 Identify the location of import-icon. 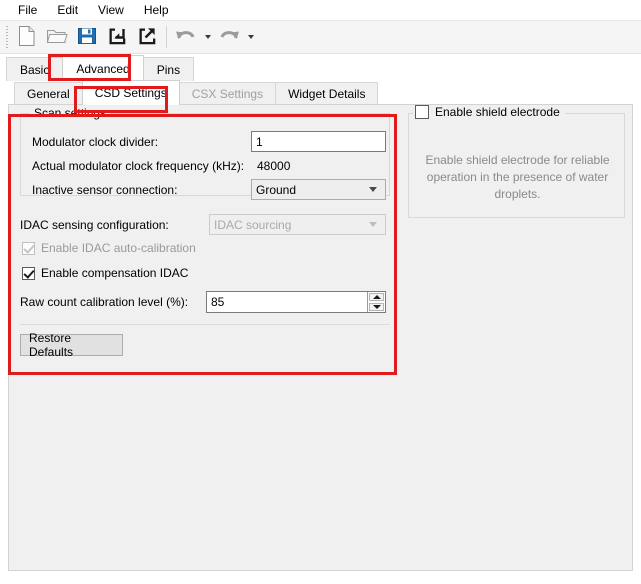
(117, 37).